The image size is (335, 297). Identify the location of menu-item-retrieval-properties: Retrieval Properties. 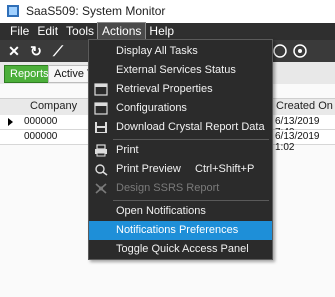
(180, 89).